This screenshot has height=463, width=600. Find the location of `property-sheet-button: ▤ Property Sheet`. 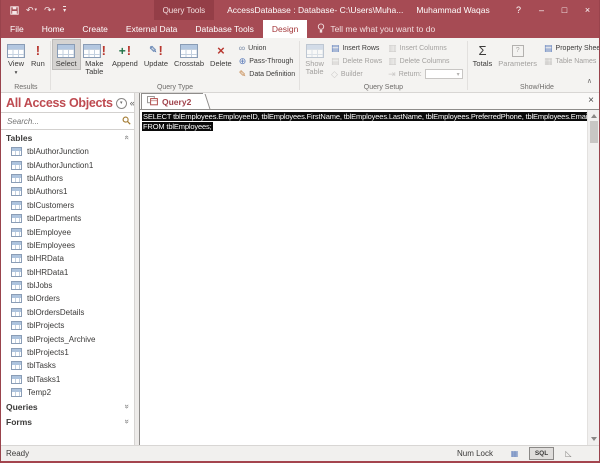

property-sheet-button: ▤ Property Sheet is located at coordinates (571, 48).